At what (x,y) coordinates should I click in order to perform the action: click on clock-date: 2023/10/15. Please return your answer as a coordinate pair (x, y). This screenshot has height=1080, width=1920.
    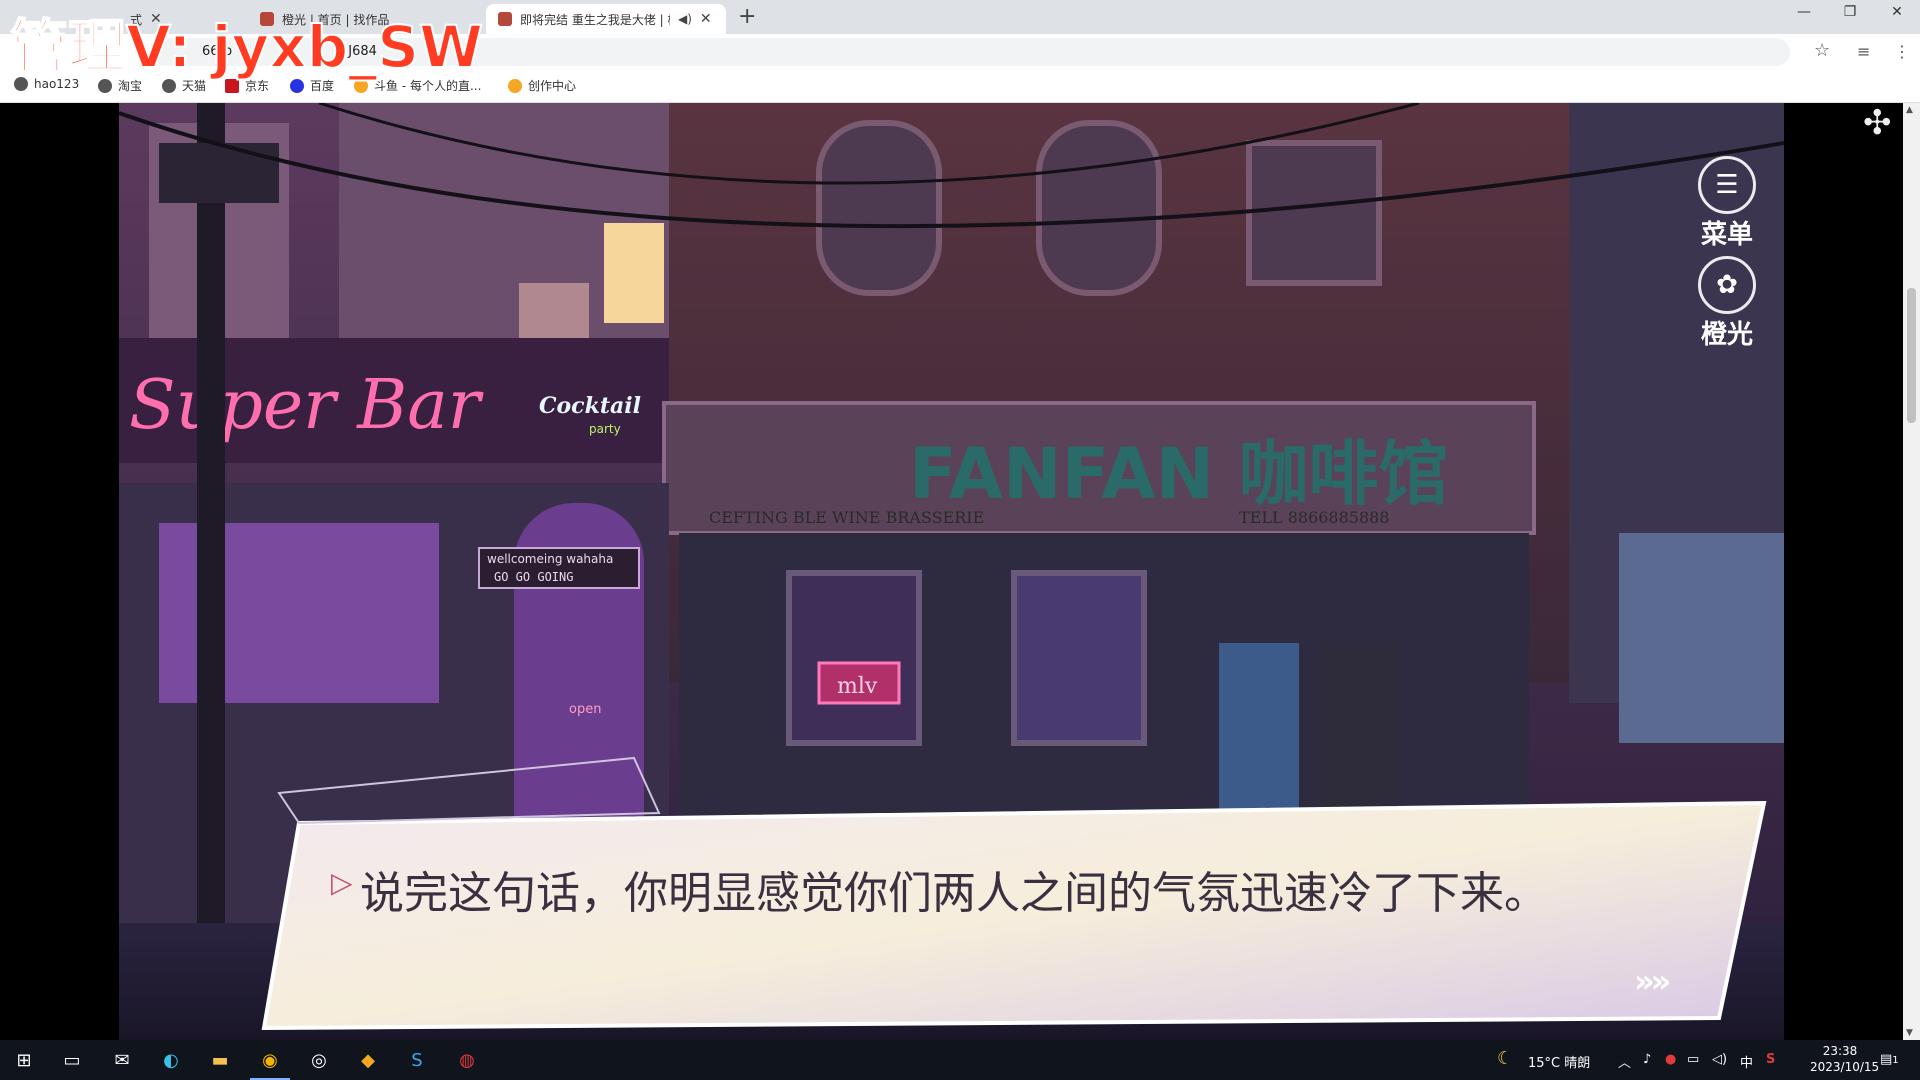
    Looking at the image, I should click on (1845, 1067).